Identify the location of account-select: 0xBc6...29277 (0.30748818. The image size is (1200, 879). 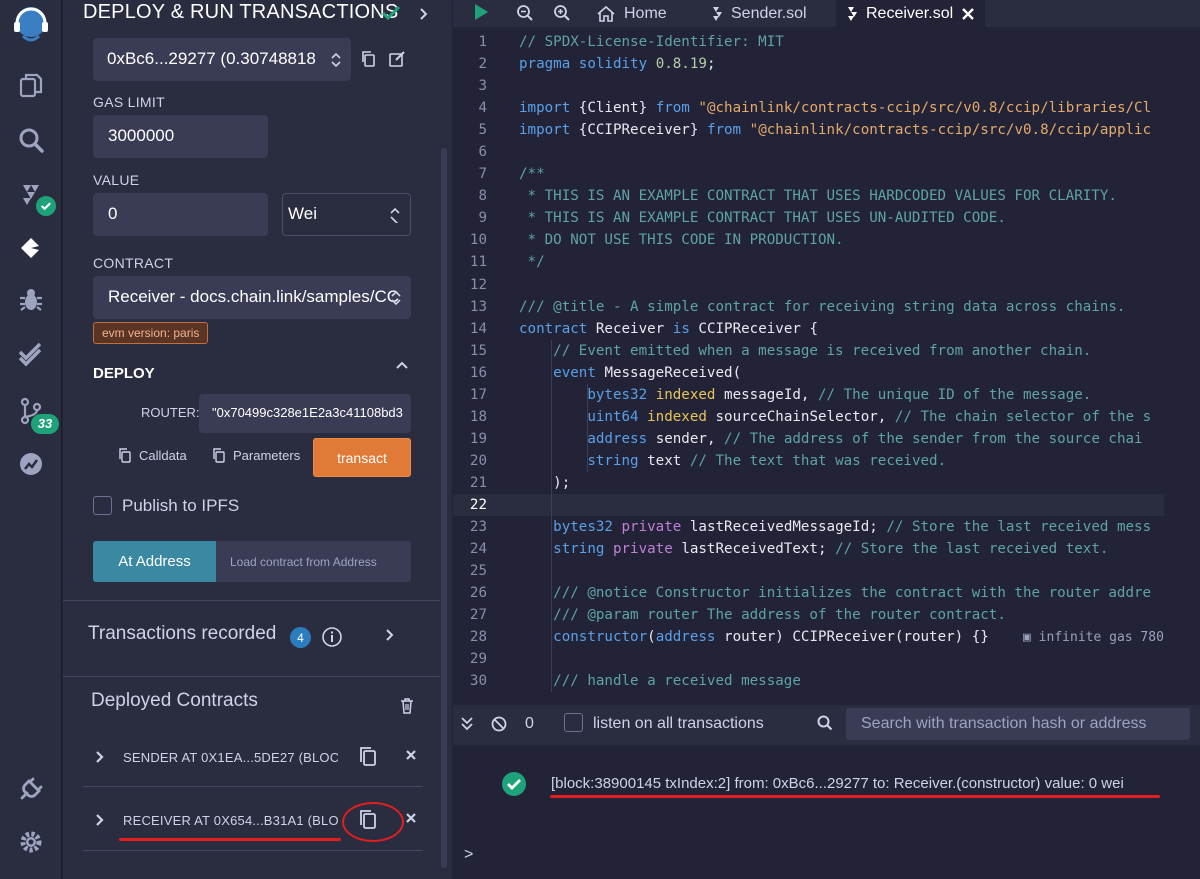
(222, 59).